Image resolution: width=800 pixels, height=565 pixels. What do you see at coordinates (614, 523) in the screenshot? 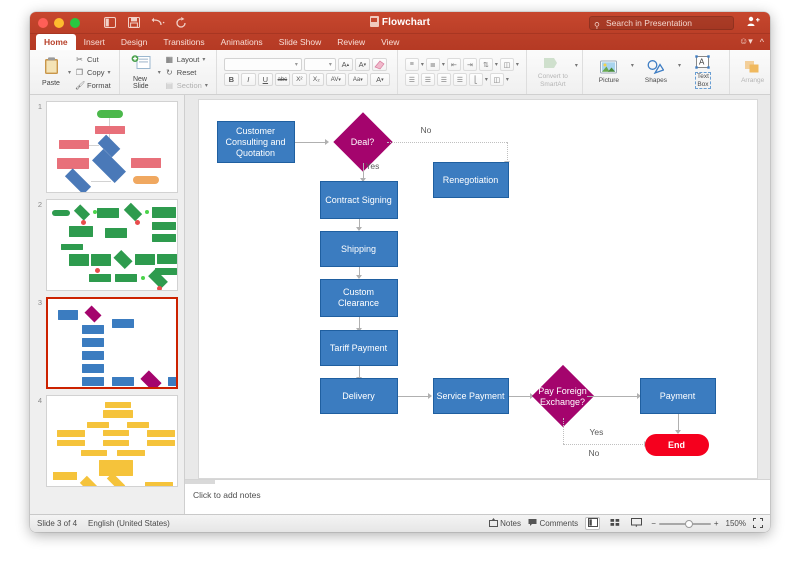
I see `slide-sorter-view-button` at bounding box center [614, 523].